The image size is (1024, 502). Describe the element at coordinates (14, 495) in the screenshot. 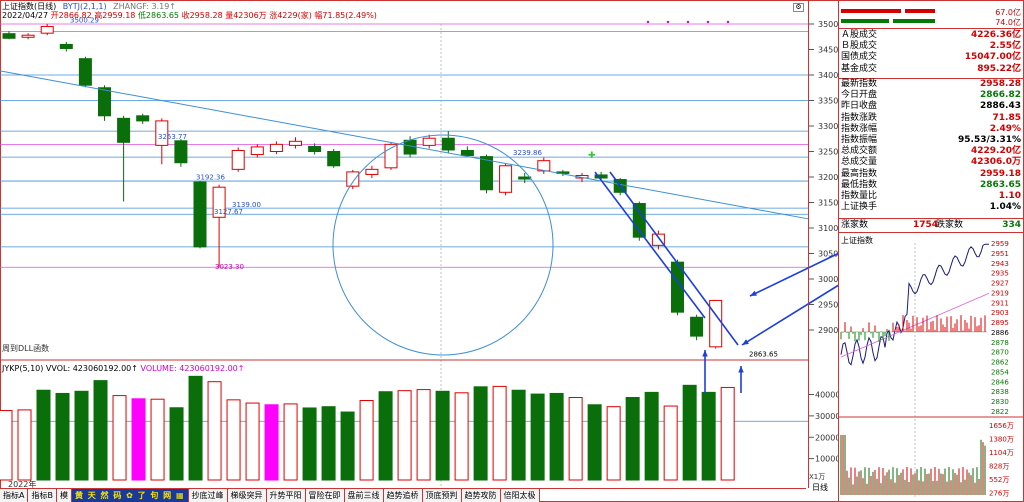

I see `indicator-tab: 指标A` at that location.